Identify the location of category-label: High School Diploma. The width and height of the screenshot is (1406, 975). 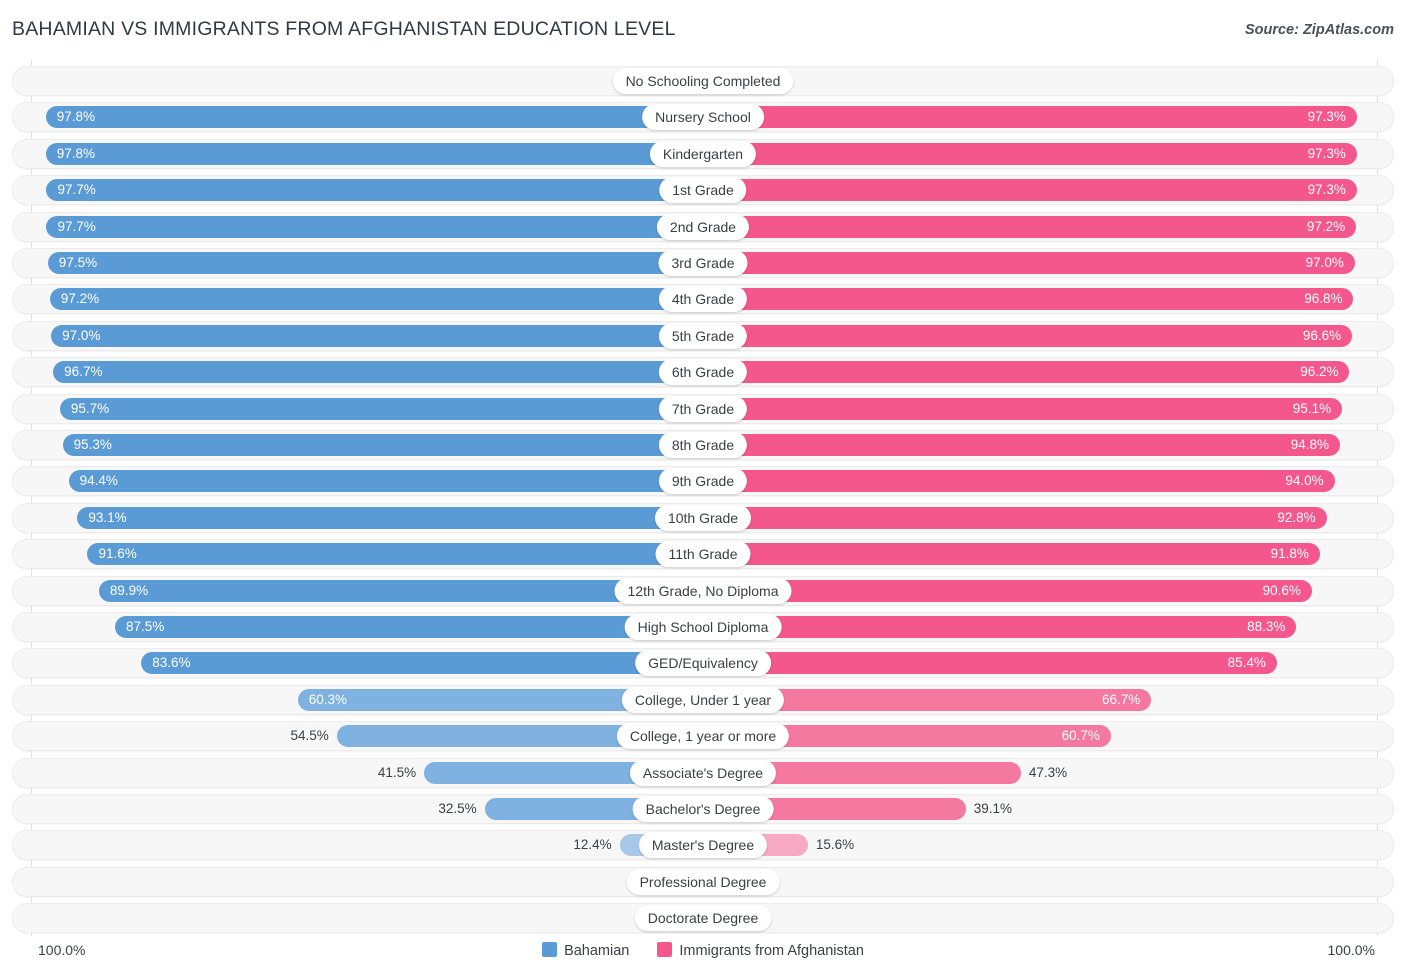
(703, 627).